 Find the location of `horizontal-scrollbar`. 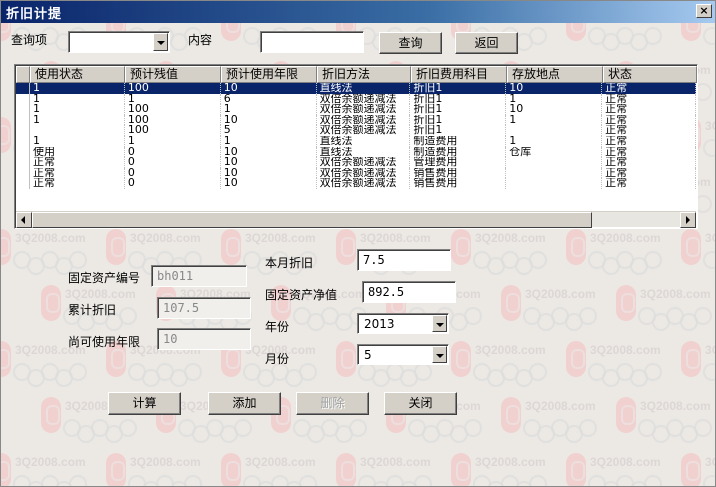

horizontal-scrollbar is located at coordinates (356, 219).